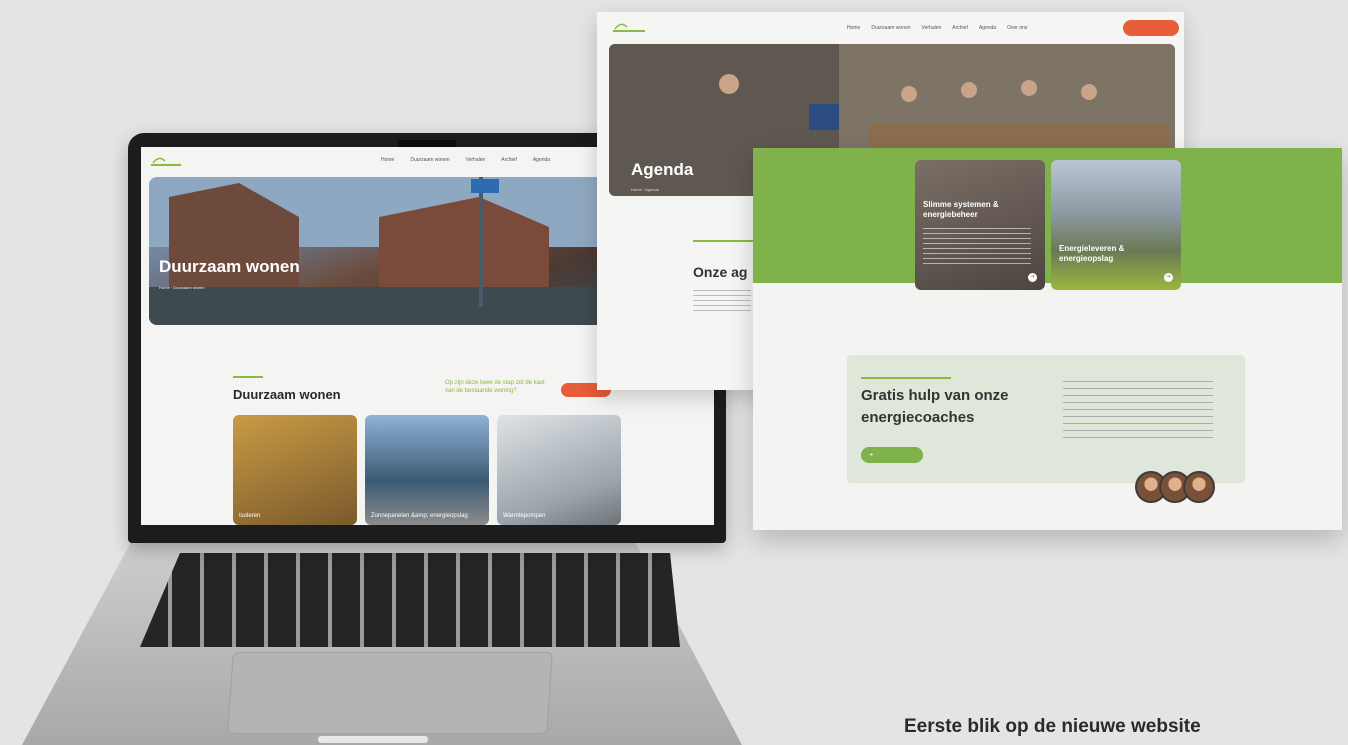 The height and width of the screenshot is (745, 1348). I want to click on street-scene-image, so click(379, 251).